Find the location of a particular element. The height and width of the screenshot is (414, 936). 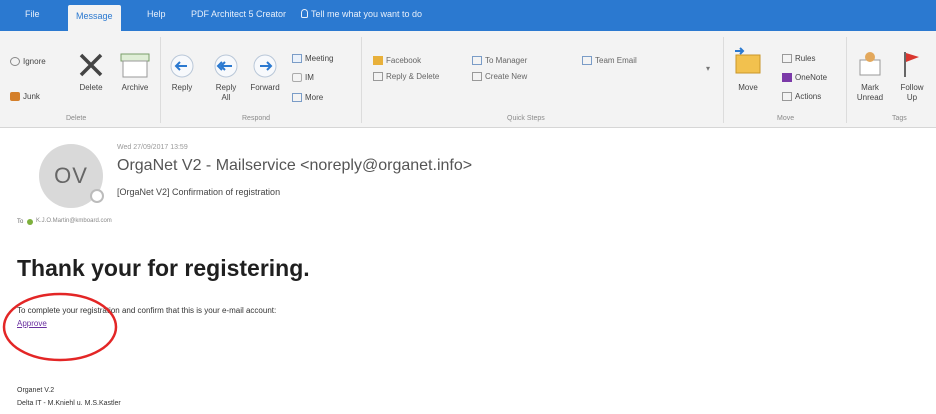

lightbulb-icon is located at coordinates (304, 13).